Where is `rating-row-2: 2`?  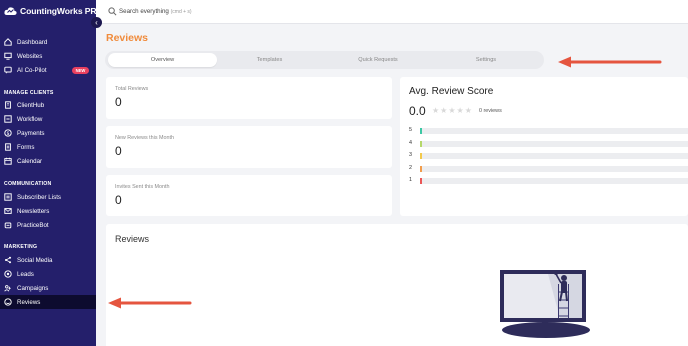 rating-row-2: 2 is located at coordinates (548, 169).